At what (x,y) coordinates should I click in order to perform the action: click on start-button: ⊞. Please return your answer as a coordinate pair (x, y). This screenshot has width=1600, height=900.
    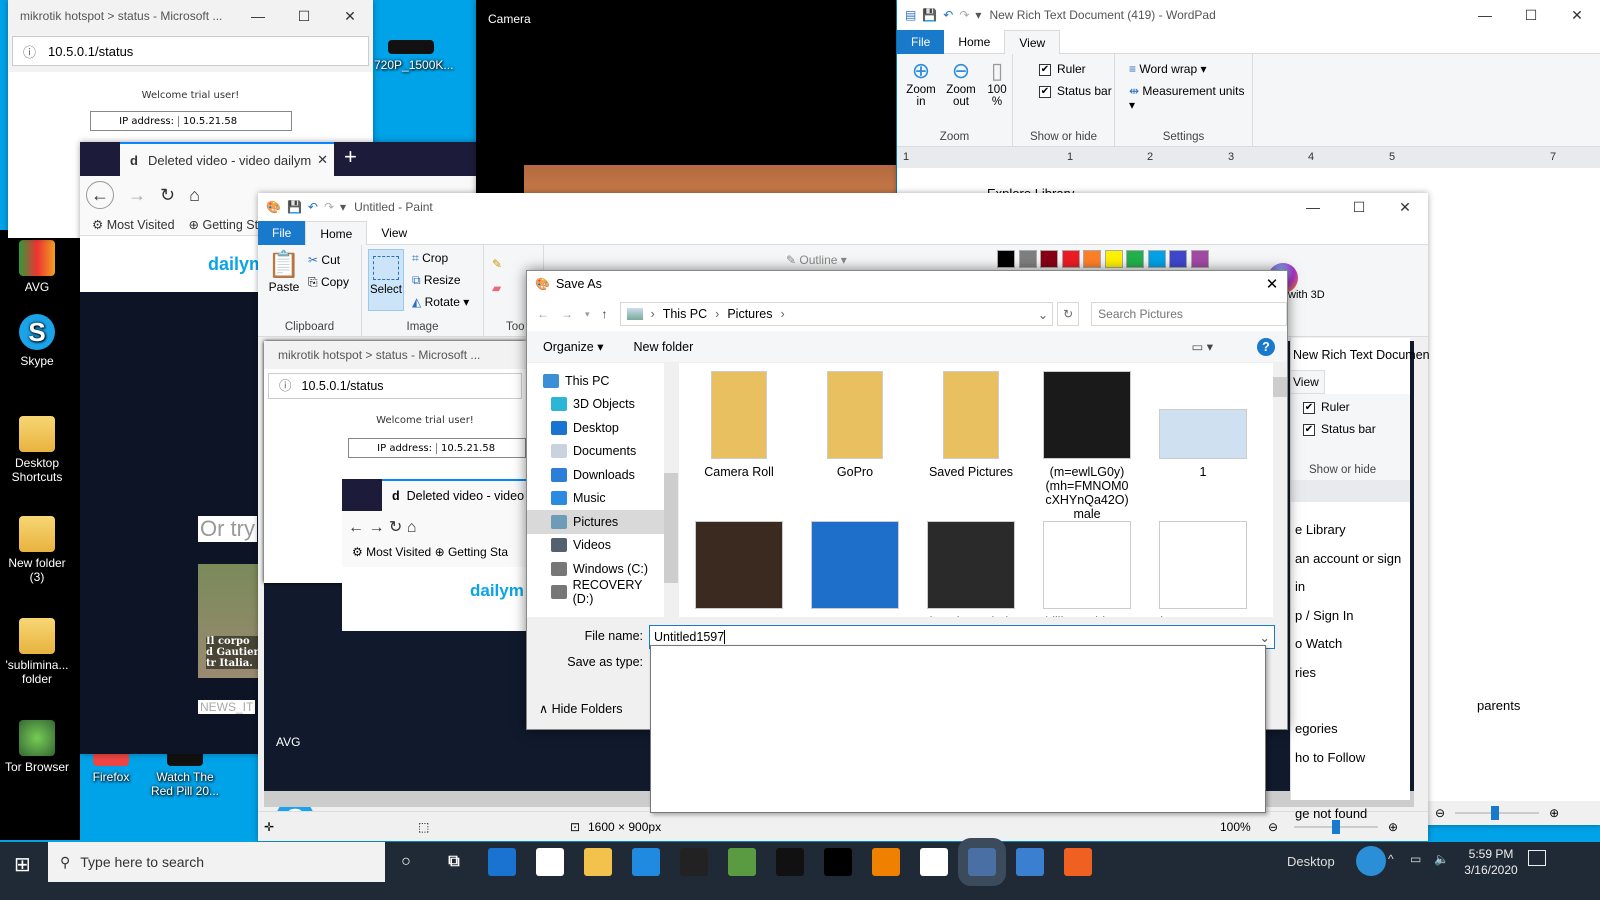
    Looking at the image, I should click on (22, 864).